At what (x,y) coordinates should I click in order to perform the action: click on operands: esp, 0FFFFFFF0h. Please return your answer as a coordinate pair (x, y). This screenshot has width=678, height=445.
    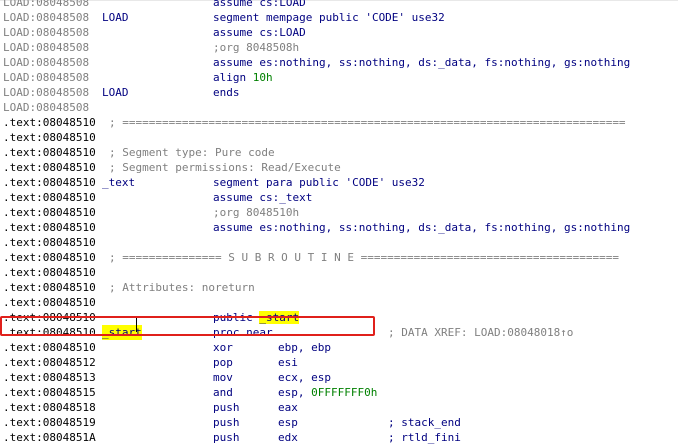
    Looking at the image, I should click on (327, 392).